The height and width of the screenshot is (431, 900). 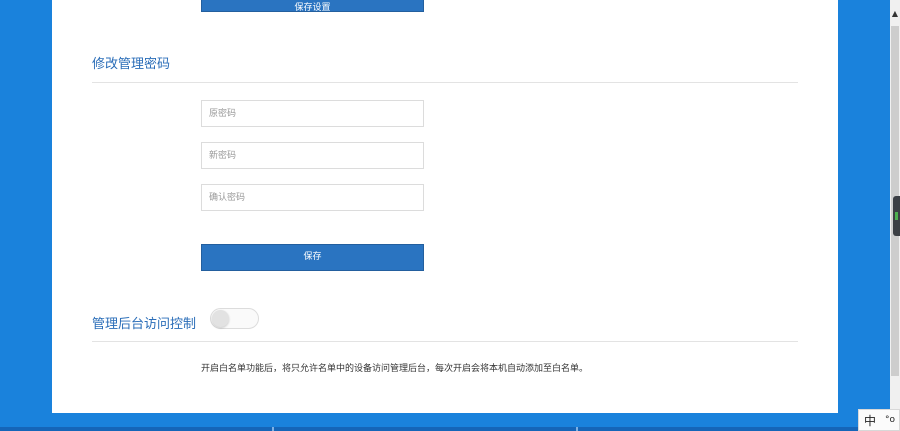 I want to click on bottom-strip, so click(x=429, y=429).